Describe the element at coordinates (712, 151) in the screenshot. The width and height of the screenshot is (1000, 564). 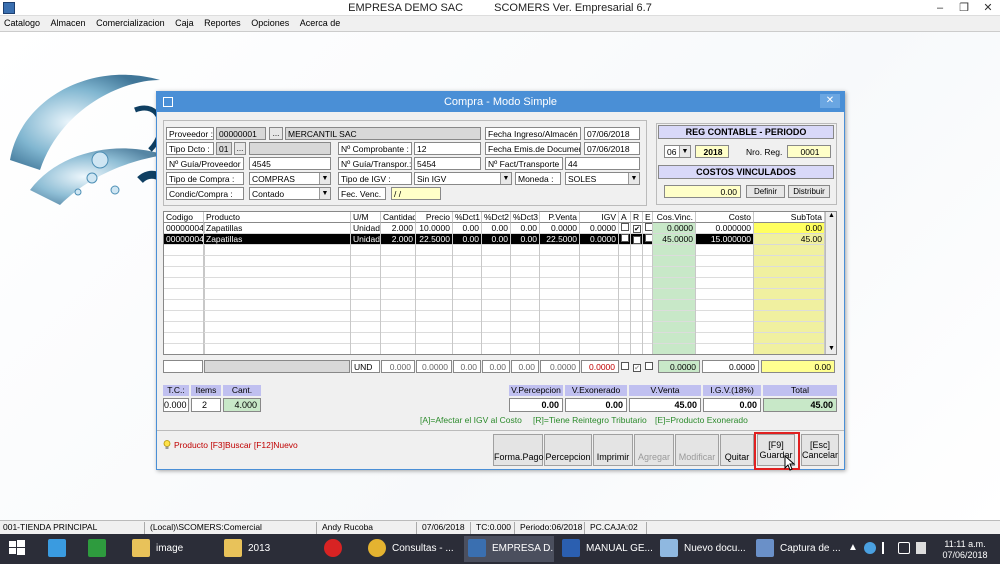
I see `periodo-year-field: 2018` at that location.